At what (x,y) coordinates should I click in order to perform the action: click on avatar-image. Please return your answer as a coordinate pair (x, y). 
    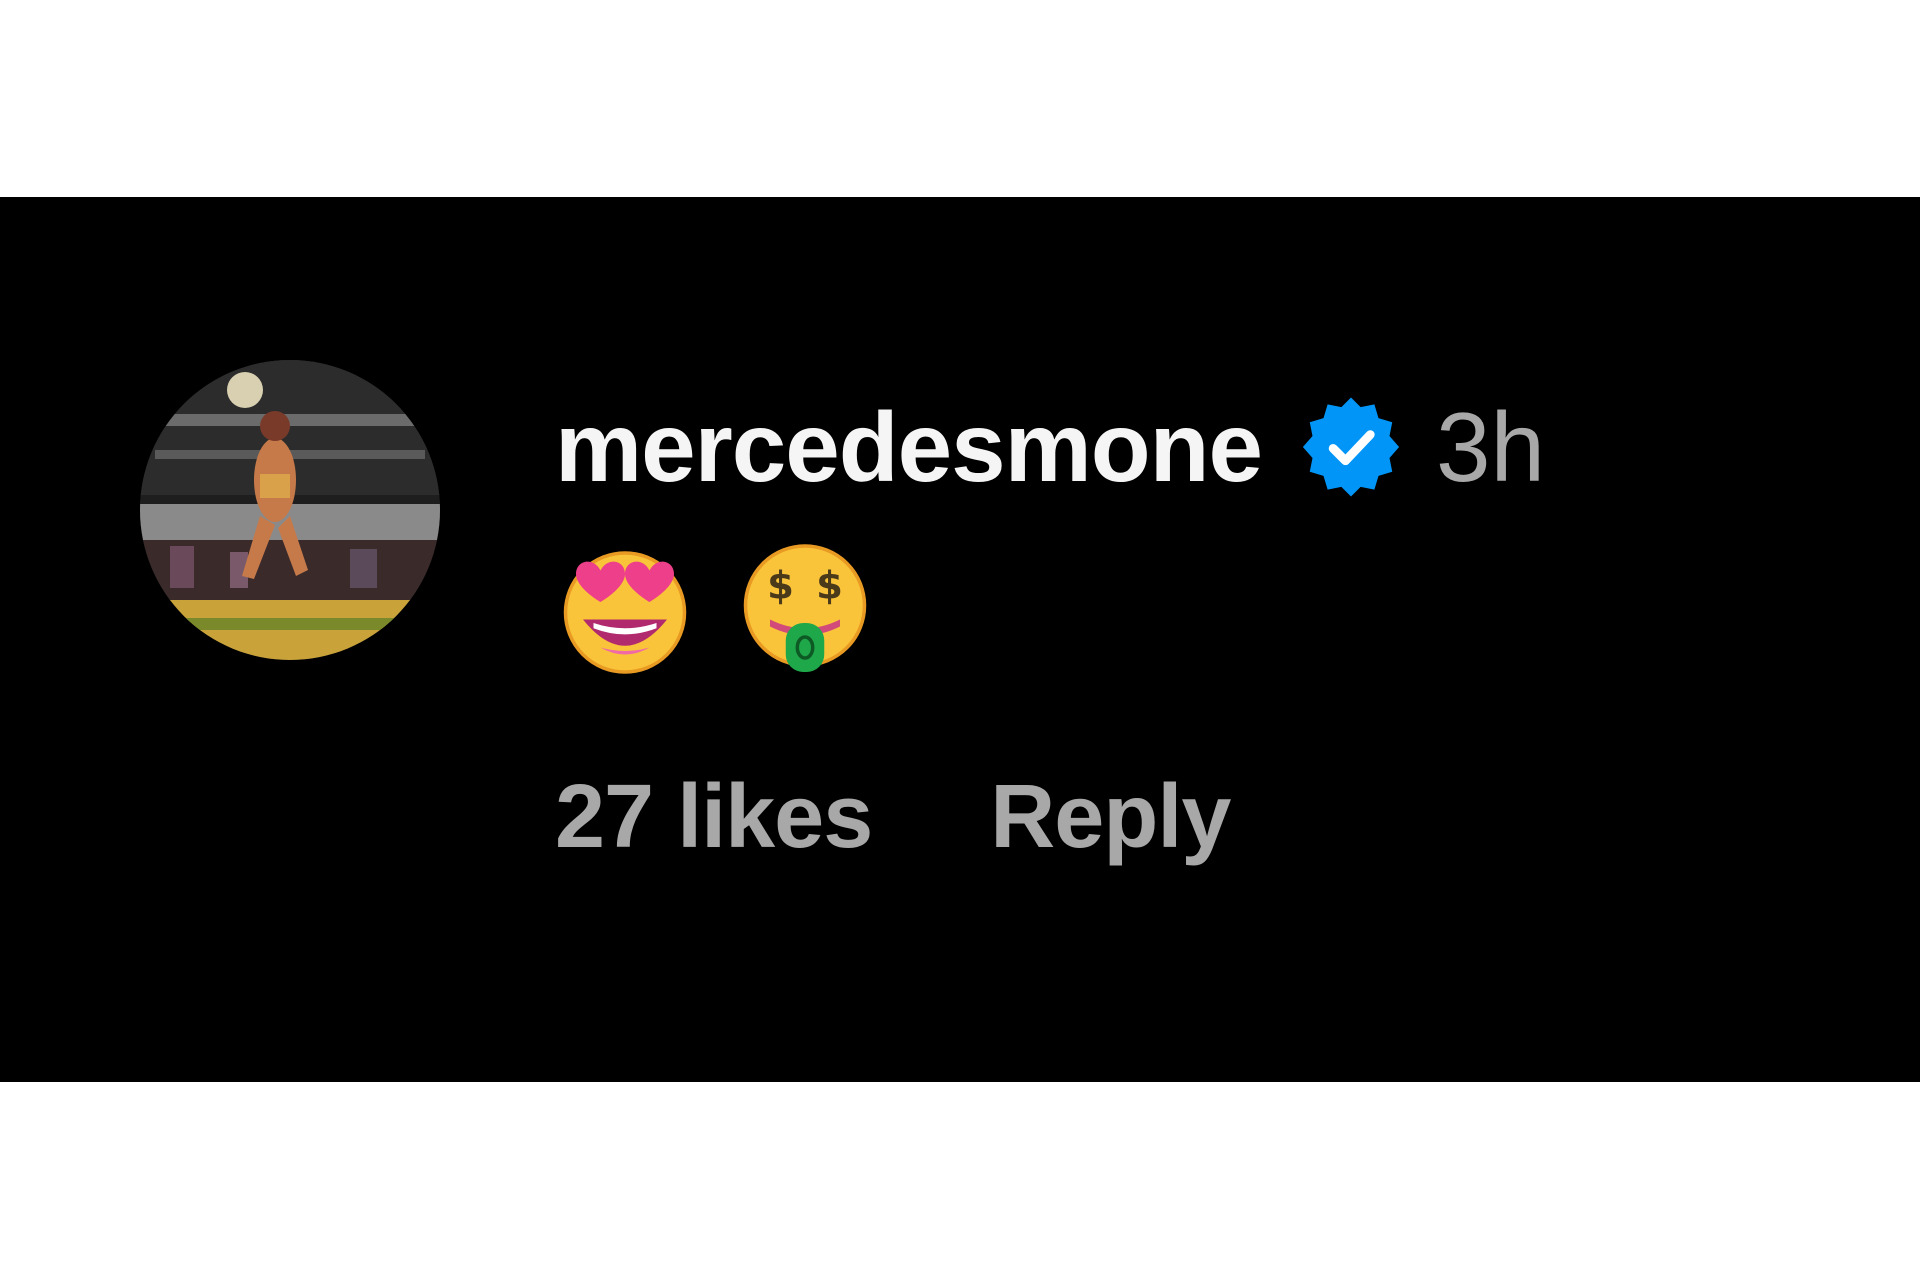
    Looking at the image, I should click on (290, 510).